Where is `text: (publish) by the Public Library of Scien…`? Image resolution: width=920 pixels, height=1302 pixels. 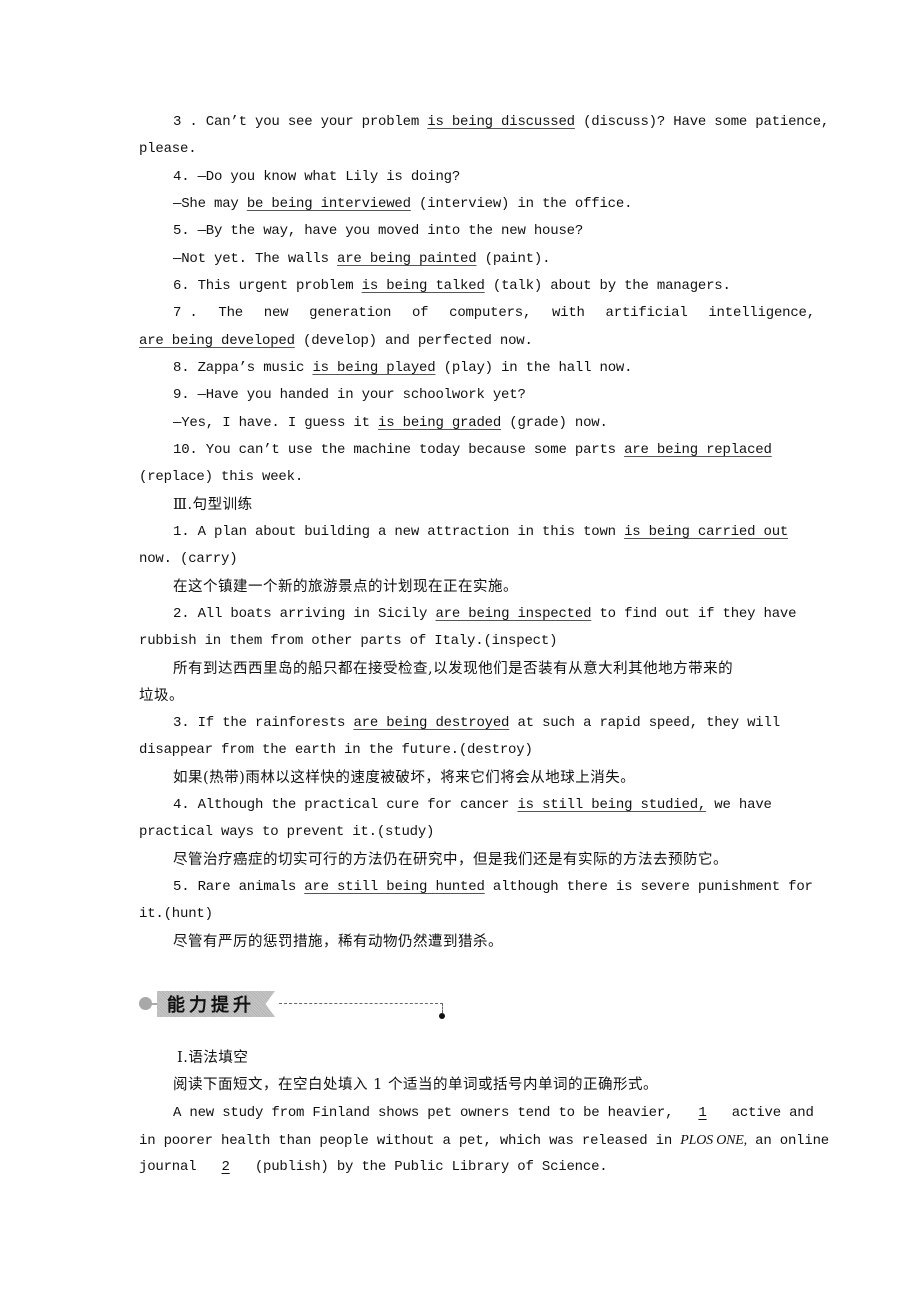 text: (publish) by the Public Library of Scien… is located at coordinates (427, 1167).